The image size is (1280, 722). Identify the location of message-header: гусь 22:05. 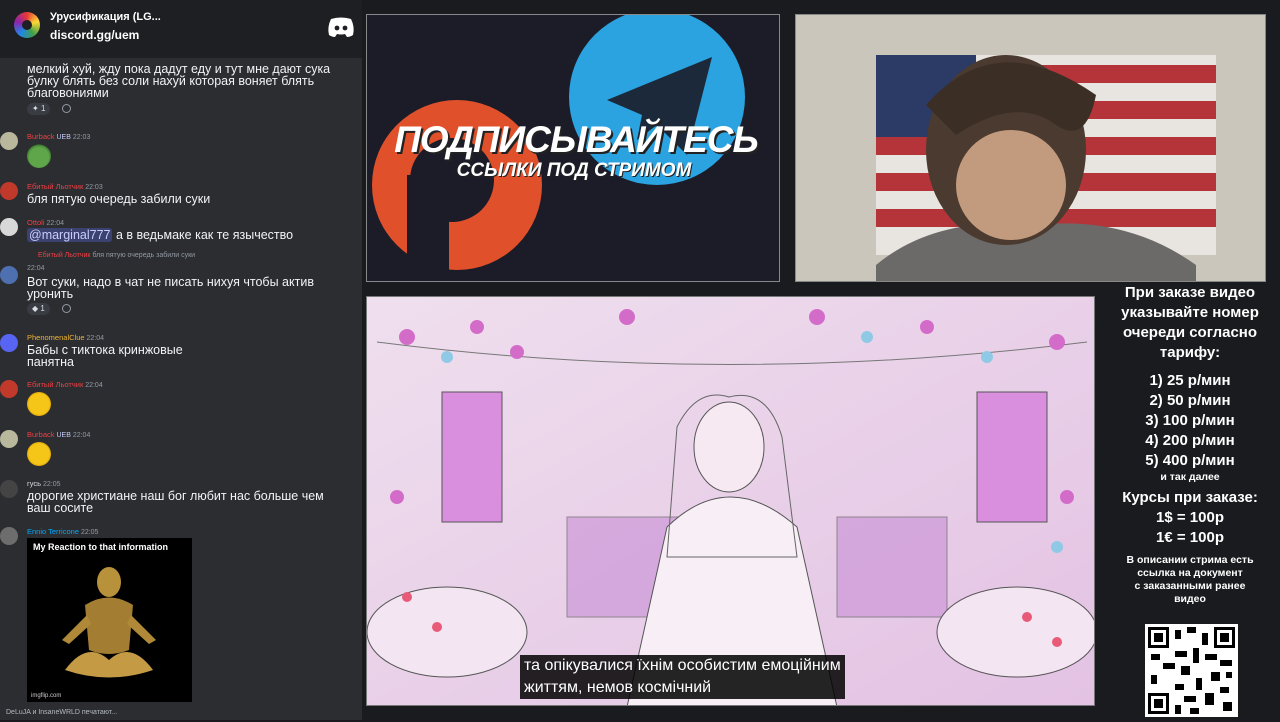
(44, 483).